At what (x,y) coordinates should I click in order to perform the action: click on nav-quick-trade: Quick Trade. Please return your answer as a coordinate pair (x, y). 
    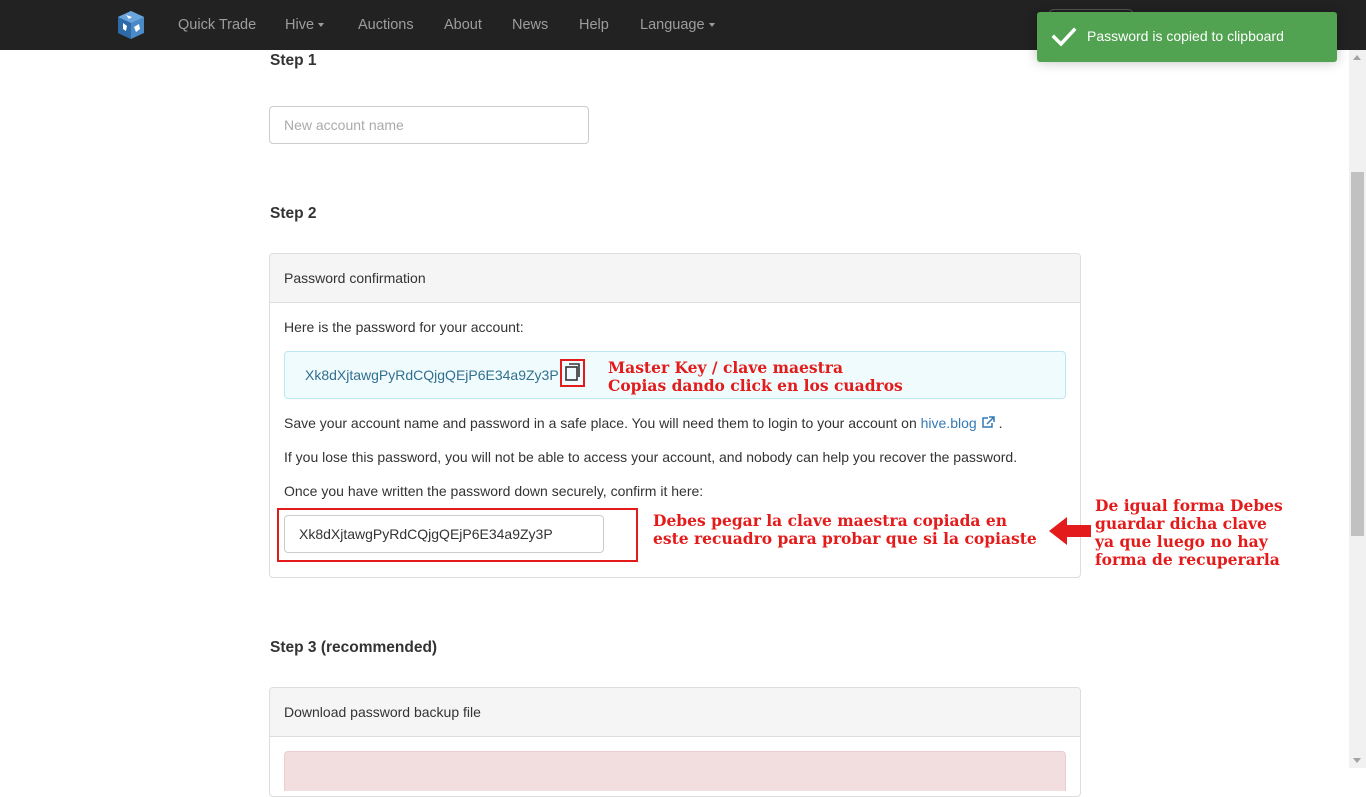
    Looking at the image, I should click on (217, 25).